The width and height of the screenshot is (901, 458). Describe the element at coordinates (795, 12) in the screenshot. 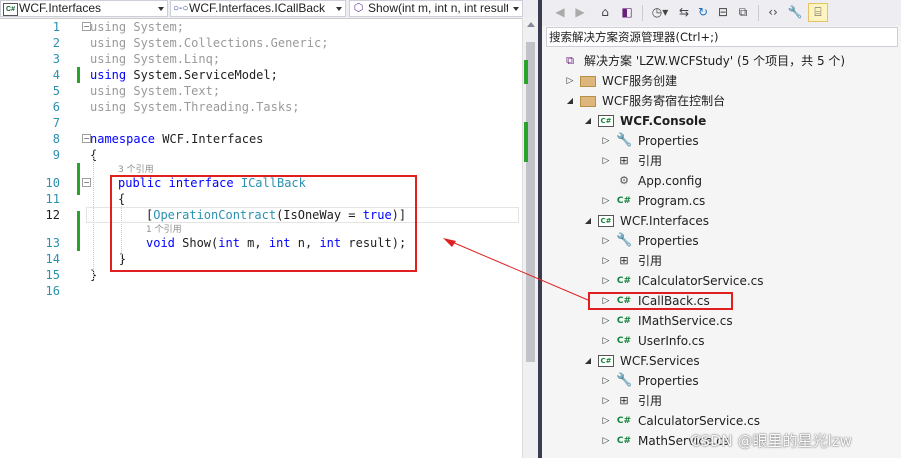

I see `properties-wrench-icon: 🔧` at that location.